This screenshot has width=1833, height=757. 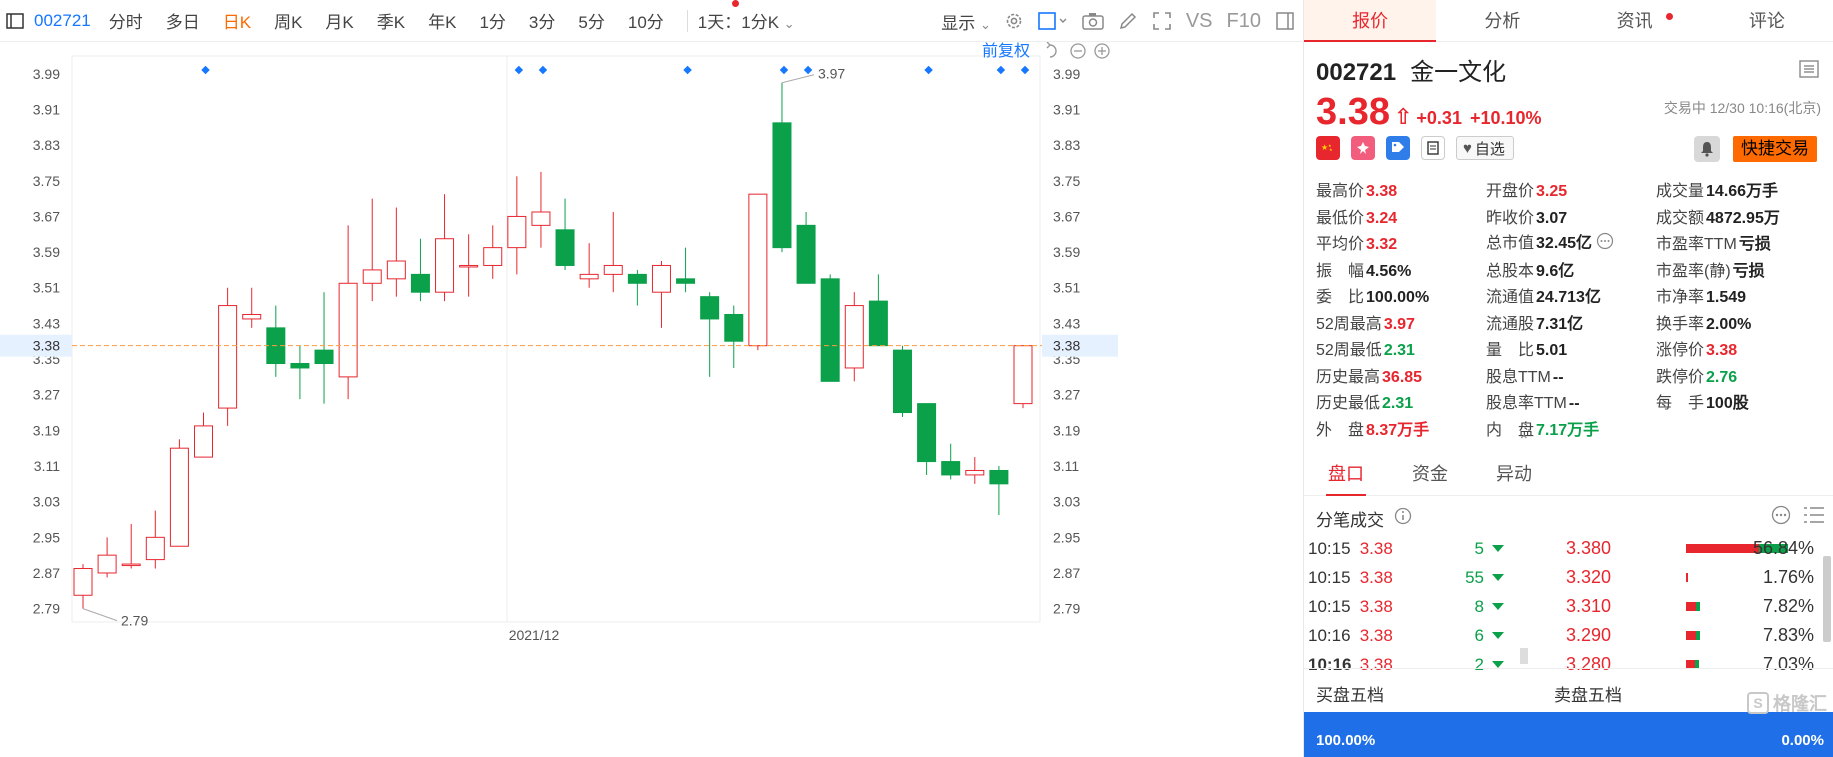 I want to click on sidebar-toggle-icon, so click(x=15, y=21).